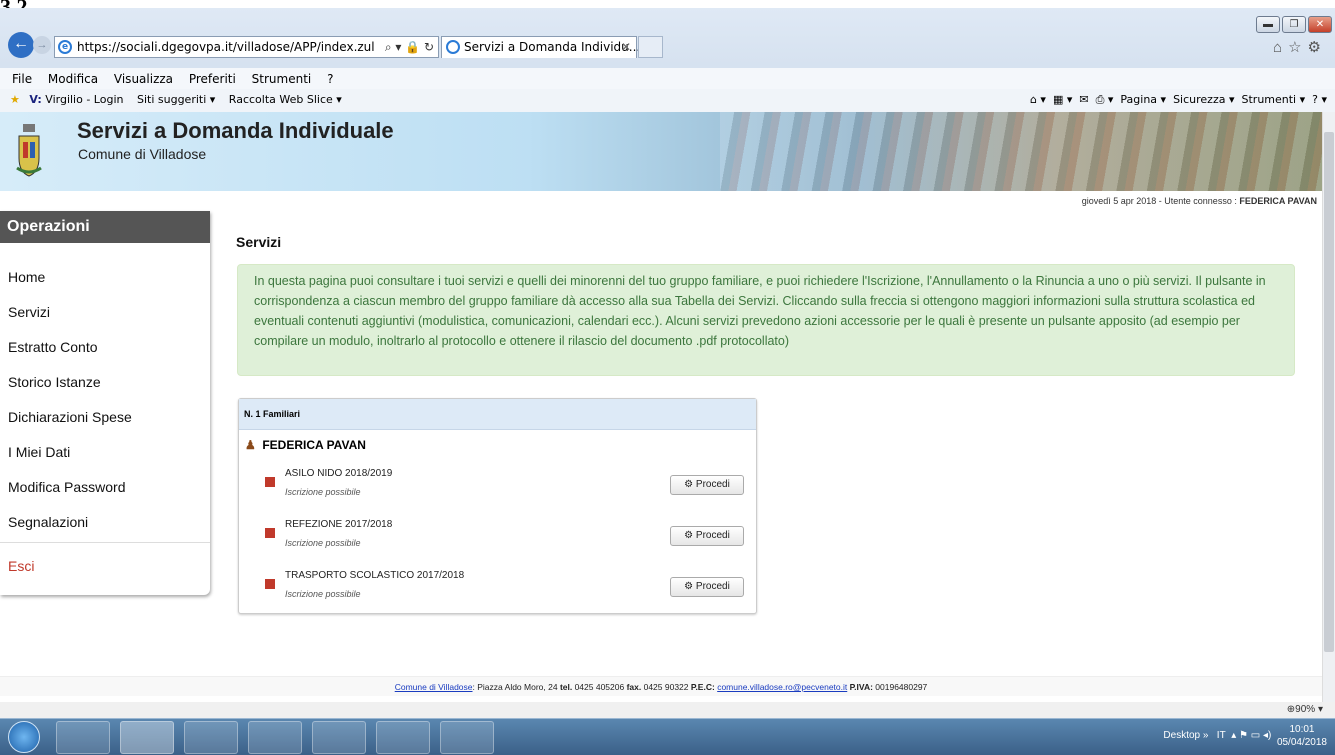  I want to click on sidebar-item-modifica-password: Modifica Password, so click(67, 487).